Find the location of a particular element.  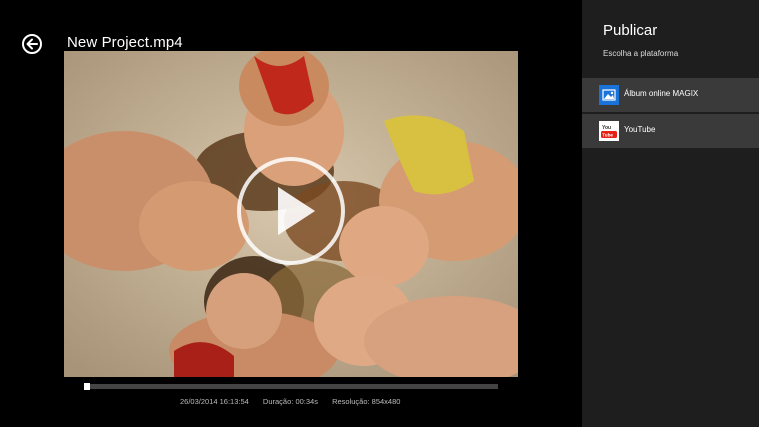

back-button is located at coordinates (32, 44).